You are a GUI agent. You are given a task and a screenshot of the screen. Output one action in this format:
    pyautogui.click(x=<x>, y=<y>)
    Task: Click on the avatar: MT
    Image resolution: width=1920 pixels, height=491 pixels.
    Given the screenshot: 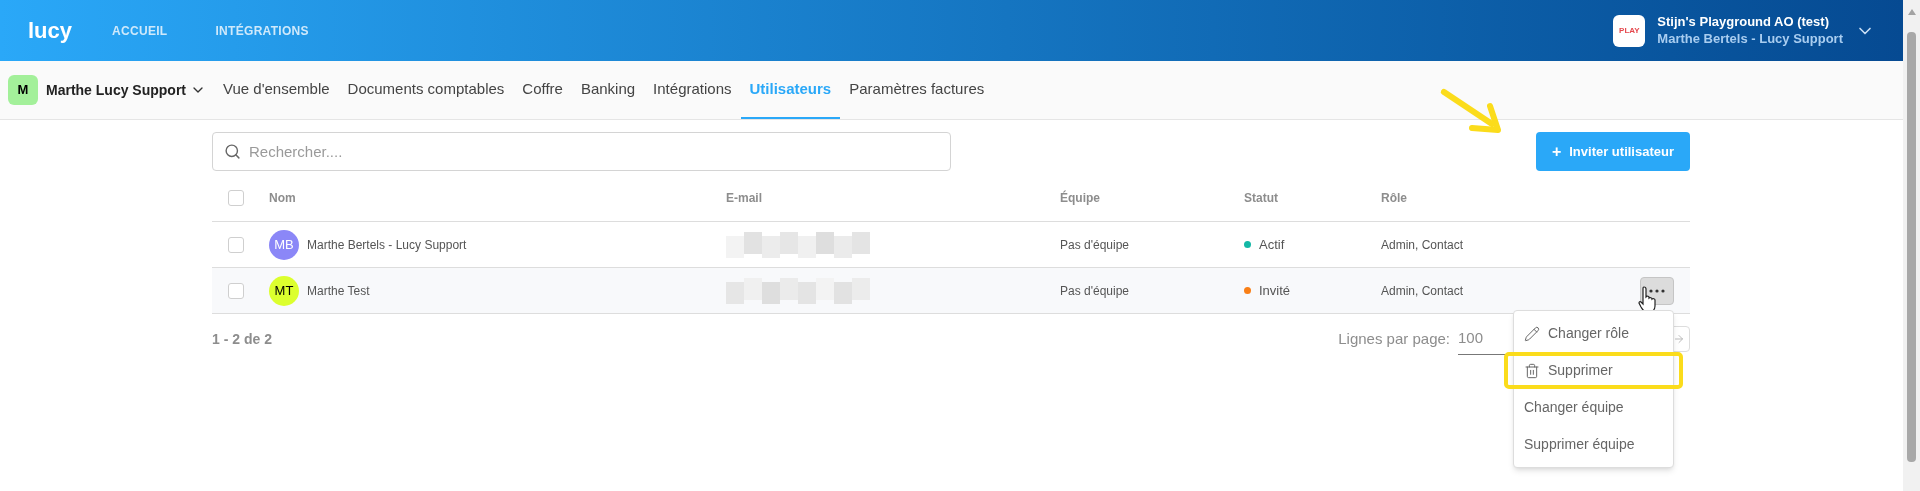 What is the action you would take?
    pyautogui.click(x=284, y=290)
    